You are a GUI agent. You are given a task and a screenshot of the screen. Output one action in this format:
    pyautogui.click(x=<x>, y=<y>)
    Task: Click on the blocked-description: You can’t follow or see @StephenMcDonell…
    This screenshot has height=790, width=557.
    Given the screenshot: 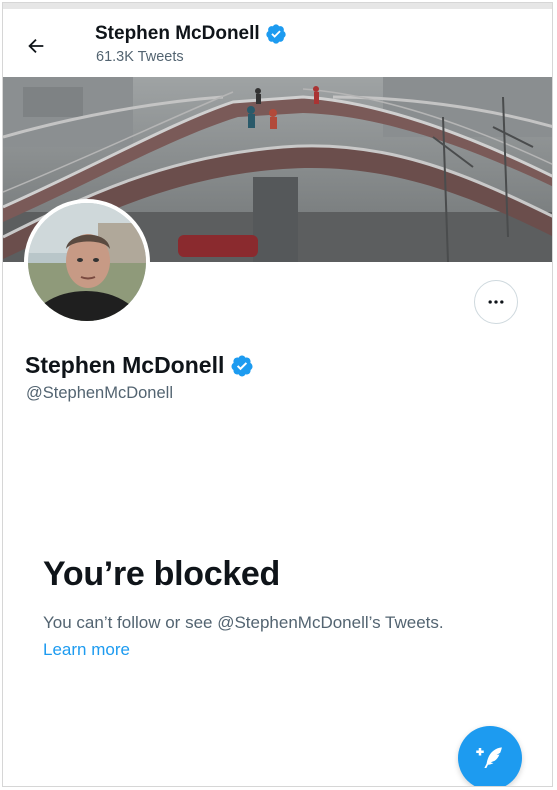 What is the action you would take?
    pyautogui.click(x=243, y=622)
    